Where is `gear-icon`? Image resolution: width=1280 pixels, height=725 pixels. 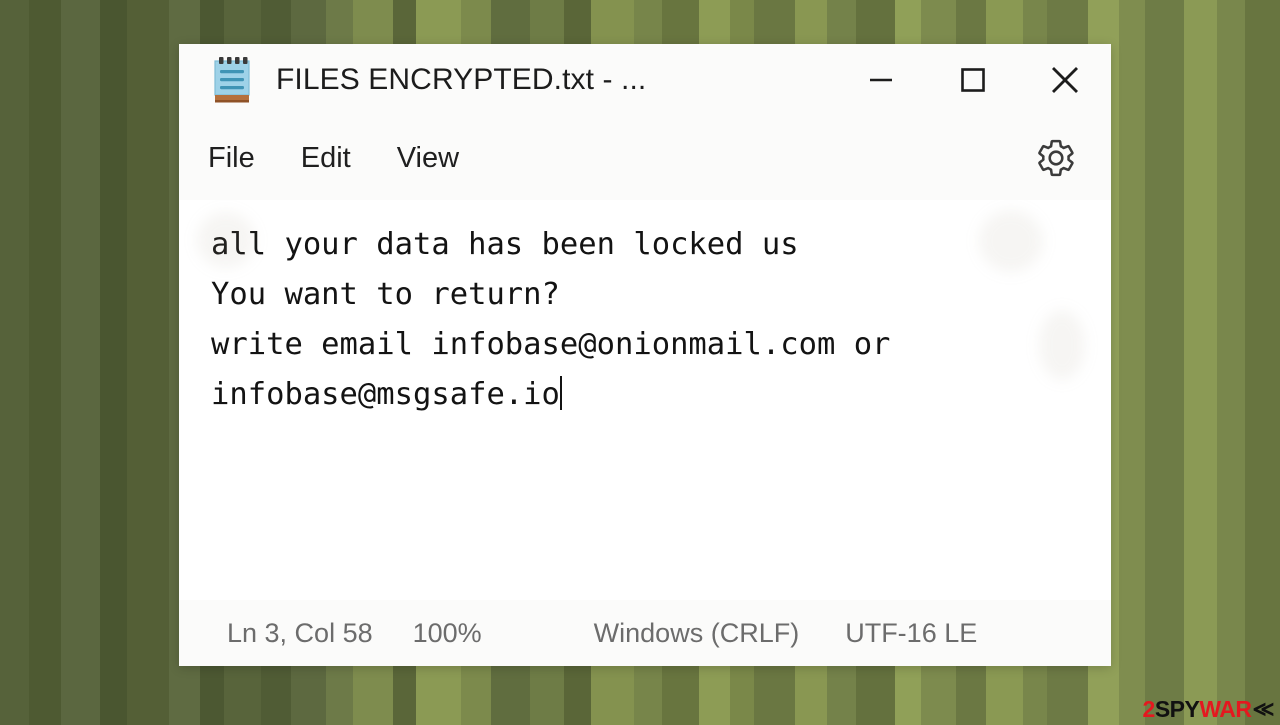 gear-icon is located at coordinates (1056, 158).